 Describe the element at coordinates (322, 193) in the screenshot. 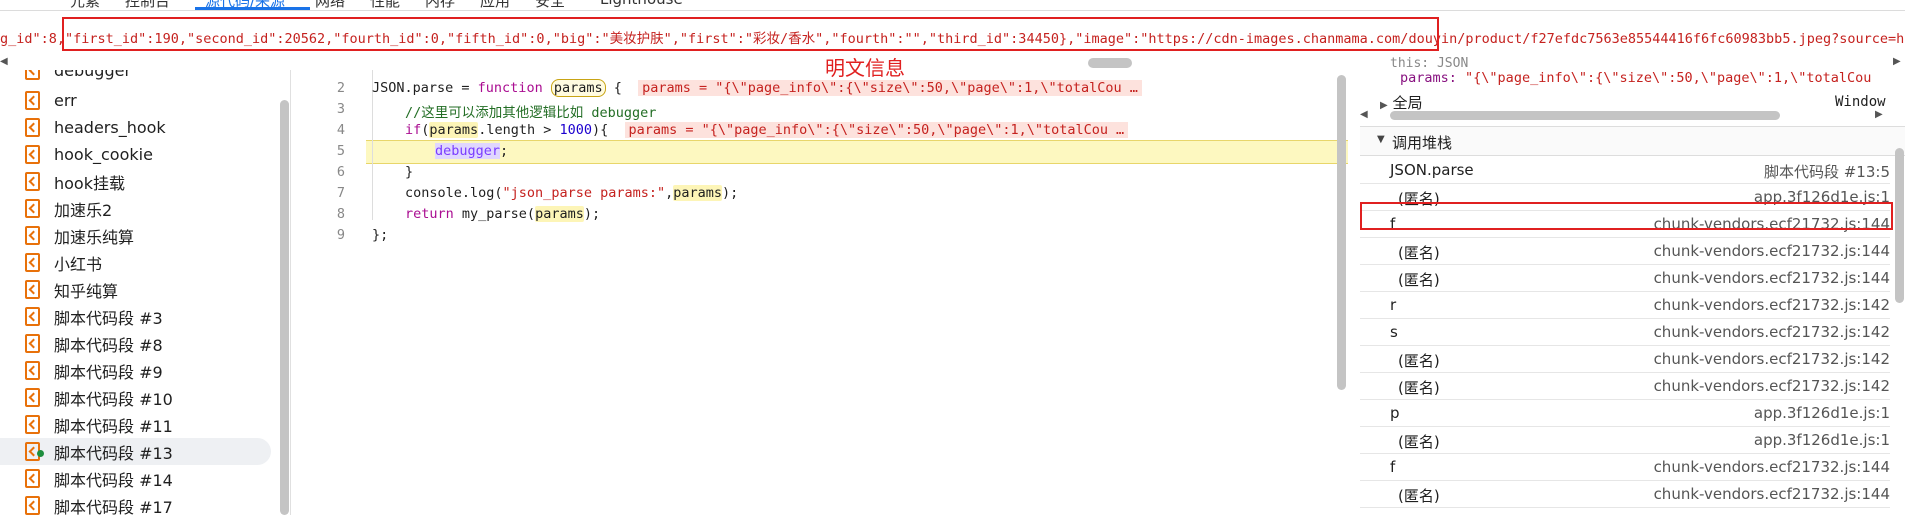

I see `line-number: 7` at that location.